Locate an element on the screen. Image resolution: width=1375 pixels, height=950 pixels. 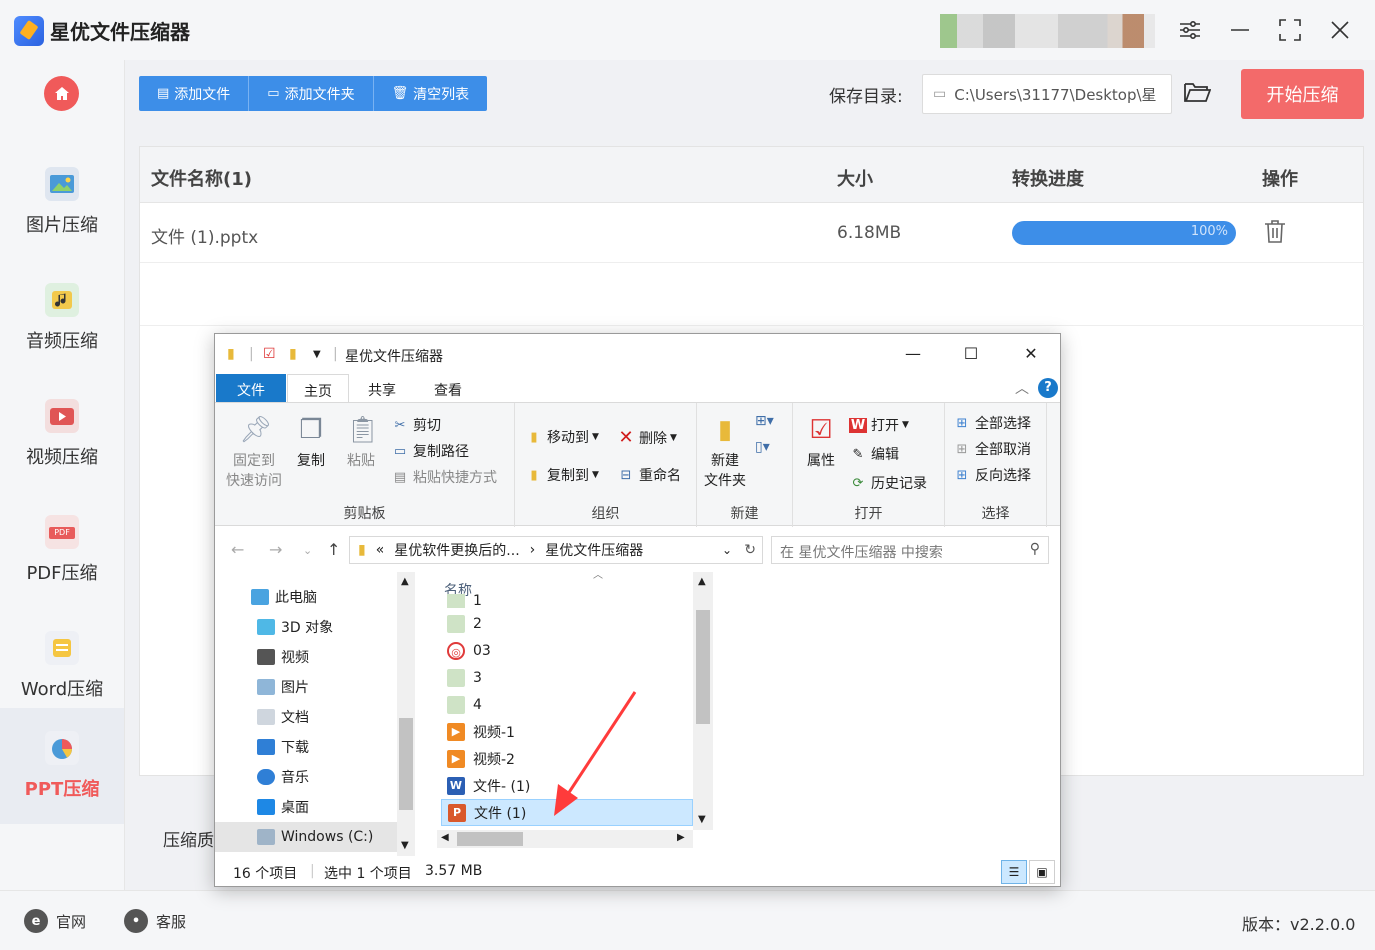
new-folder-button: ▮ 新建 文件夹 is located at coordinates (725, 452).